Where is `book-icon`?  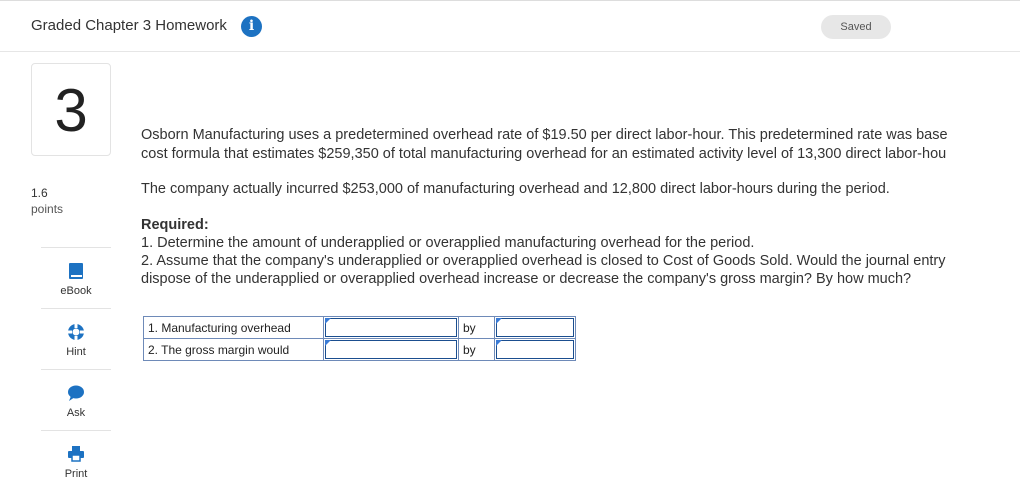
book-icon is located at coordinates (76, 271).